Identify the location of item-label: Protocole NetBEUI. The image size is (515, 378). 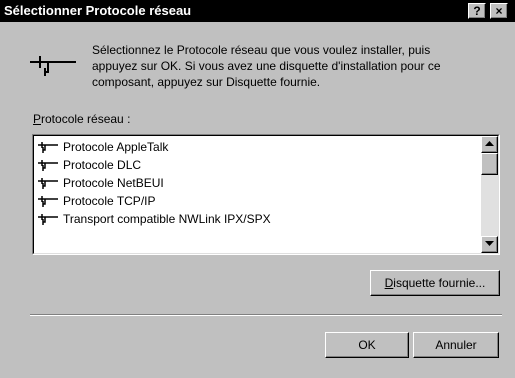
(113, 183).